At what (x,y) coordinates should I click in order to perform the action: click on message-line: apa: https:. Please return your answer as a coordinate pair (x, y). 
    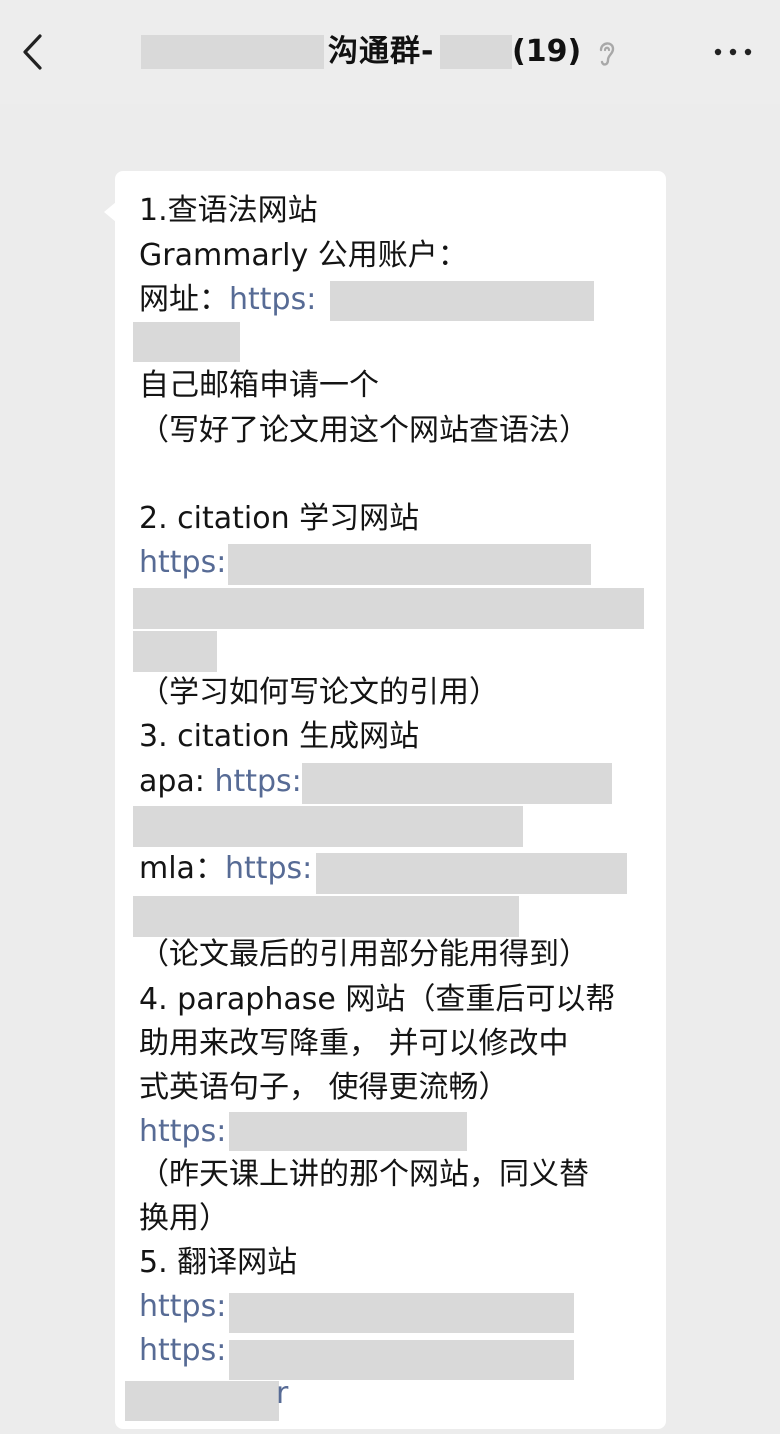
    Looking at the image, I should click on (220, 782).